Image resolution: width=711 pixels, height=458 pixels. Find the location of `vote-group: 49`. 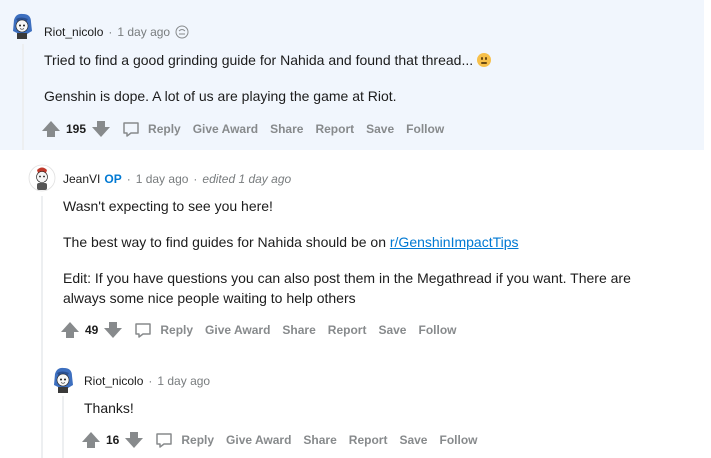

vote-group: 49 is located at coordinates (91, 330).